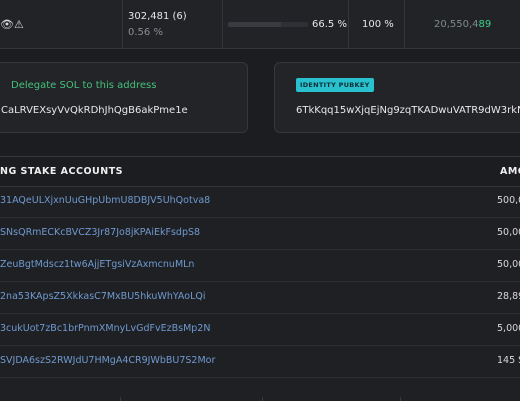 This screenshot has width=520, height=401. What do you see at coordinates (12, 24) in the screenshot?
I see `eye-icon: 👁⚠` at bounding box center [12, 24].